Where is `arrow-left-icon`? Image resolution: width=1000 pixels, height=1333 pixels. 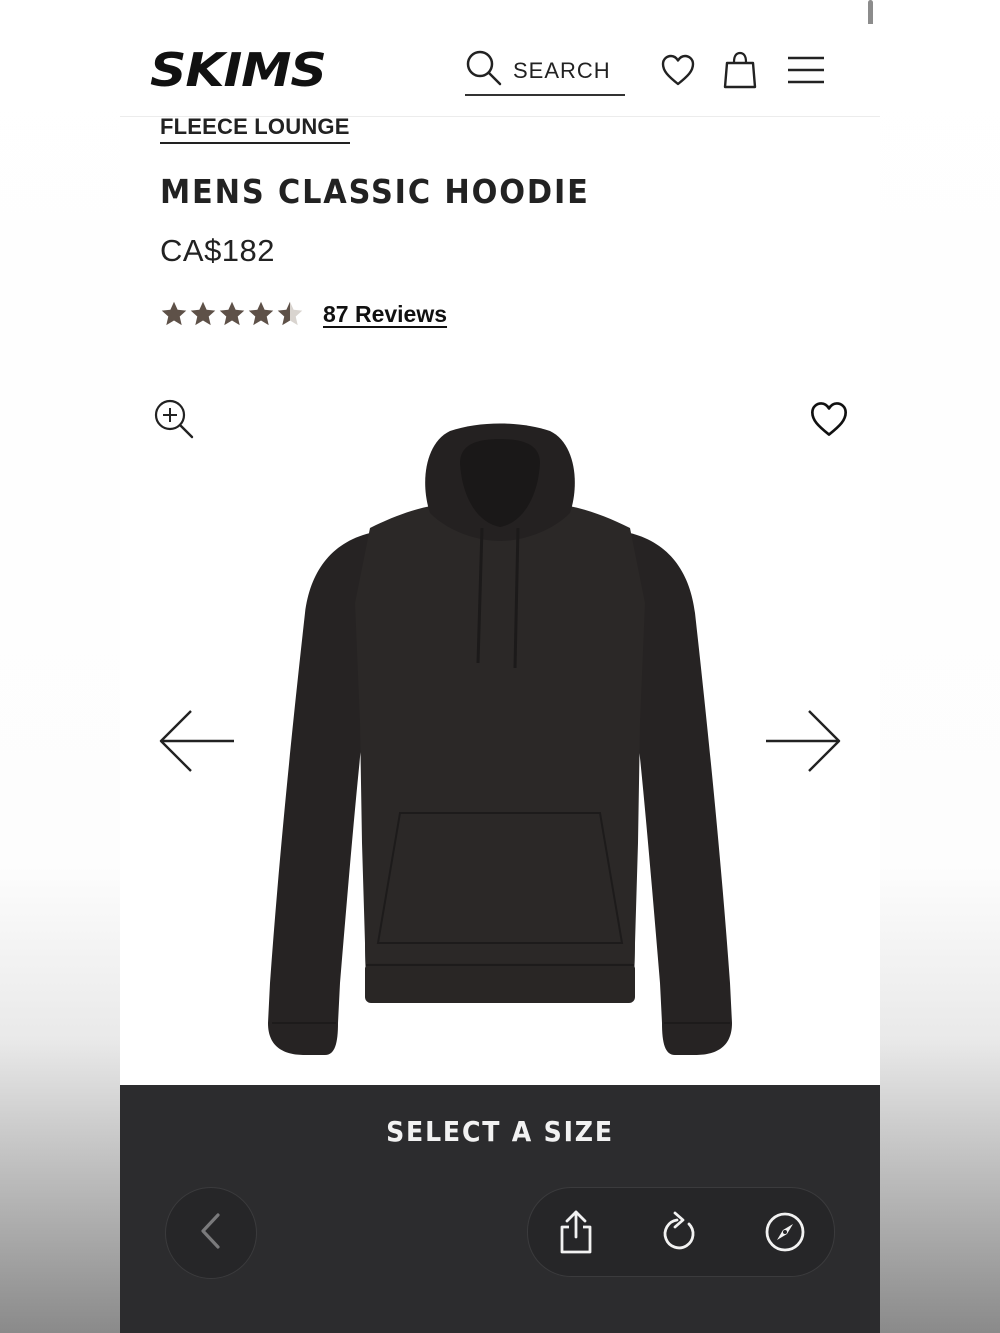
arrow-left-icon is located at coordinates (197, 743).